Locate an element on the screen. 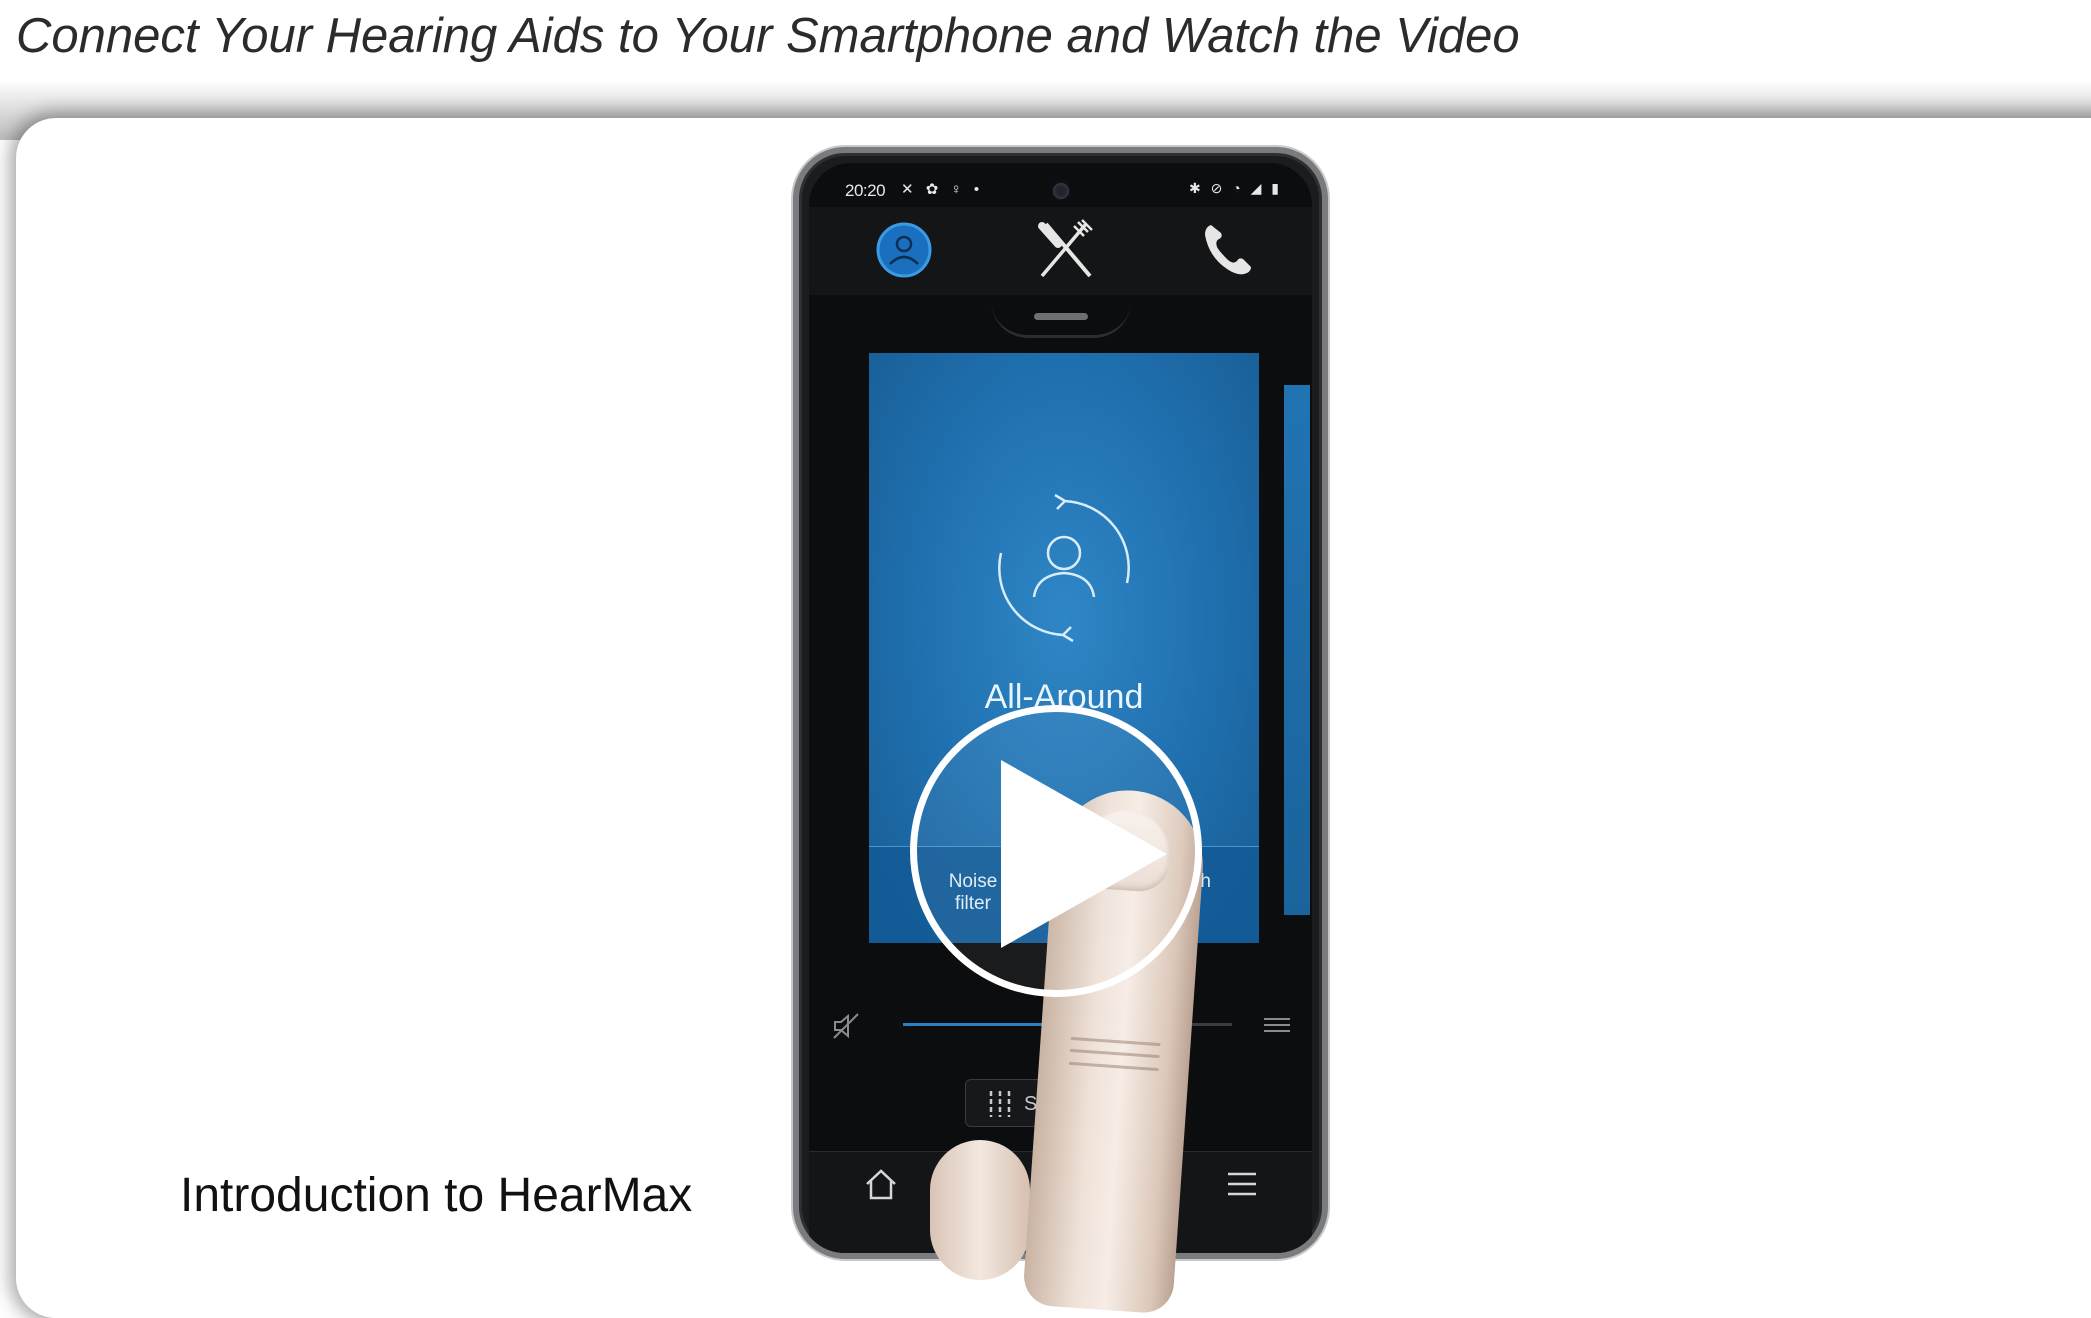  program-rotate-icon is located at coordinates (1064, 568).